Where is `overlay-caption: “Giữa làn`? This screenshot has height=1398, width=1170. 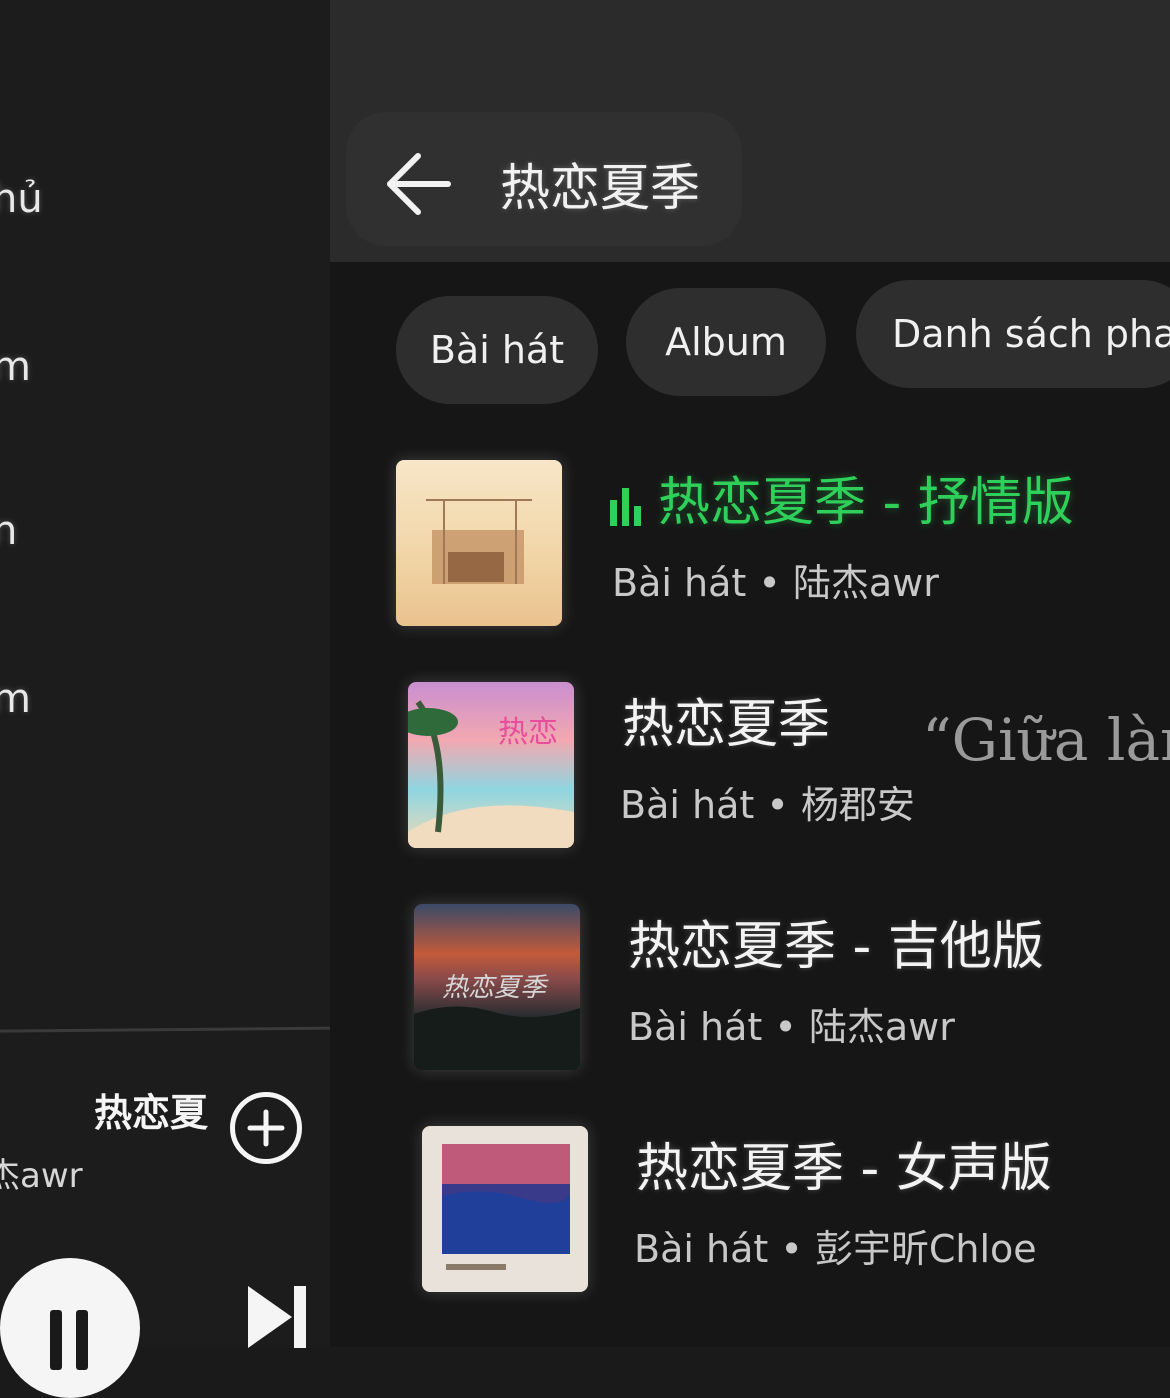 overlay-caption: “Giữa làn is located at coordinates (1046, 740).